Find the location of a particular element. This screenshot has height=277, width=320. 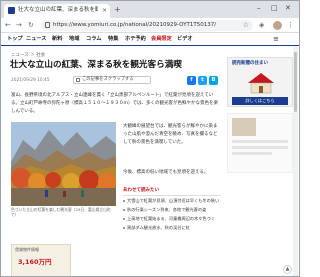

sidebar-ad: 読売新聞の住まい 詳しくはこちら is located at coordinates (260, 82).